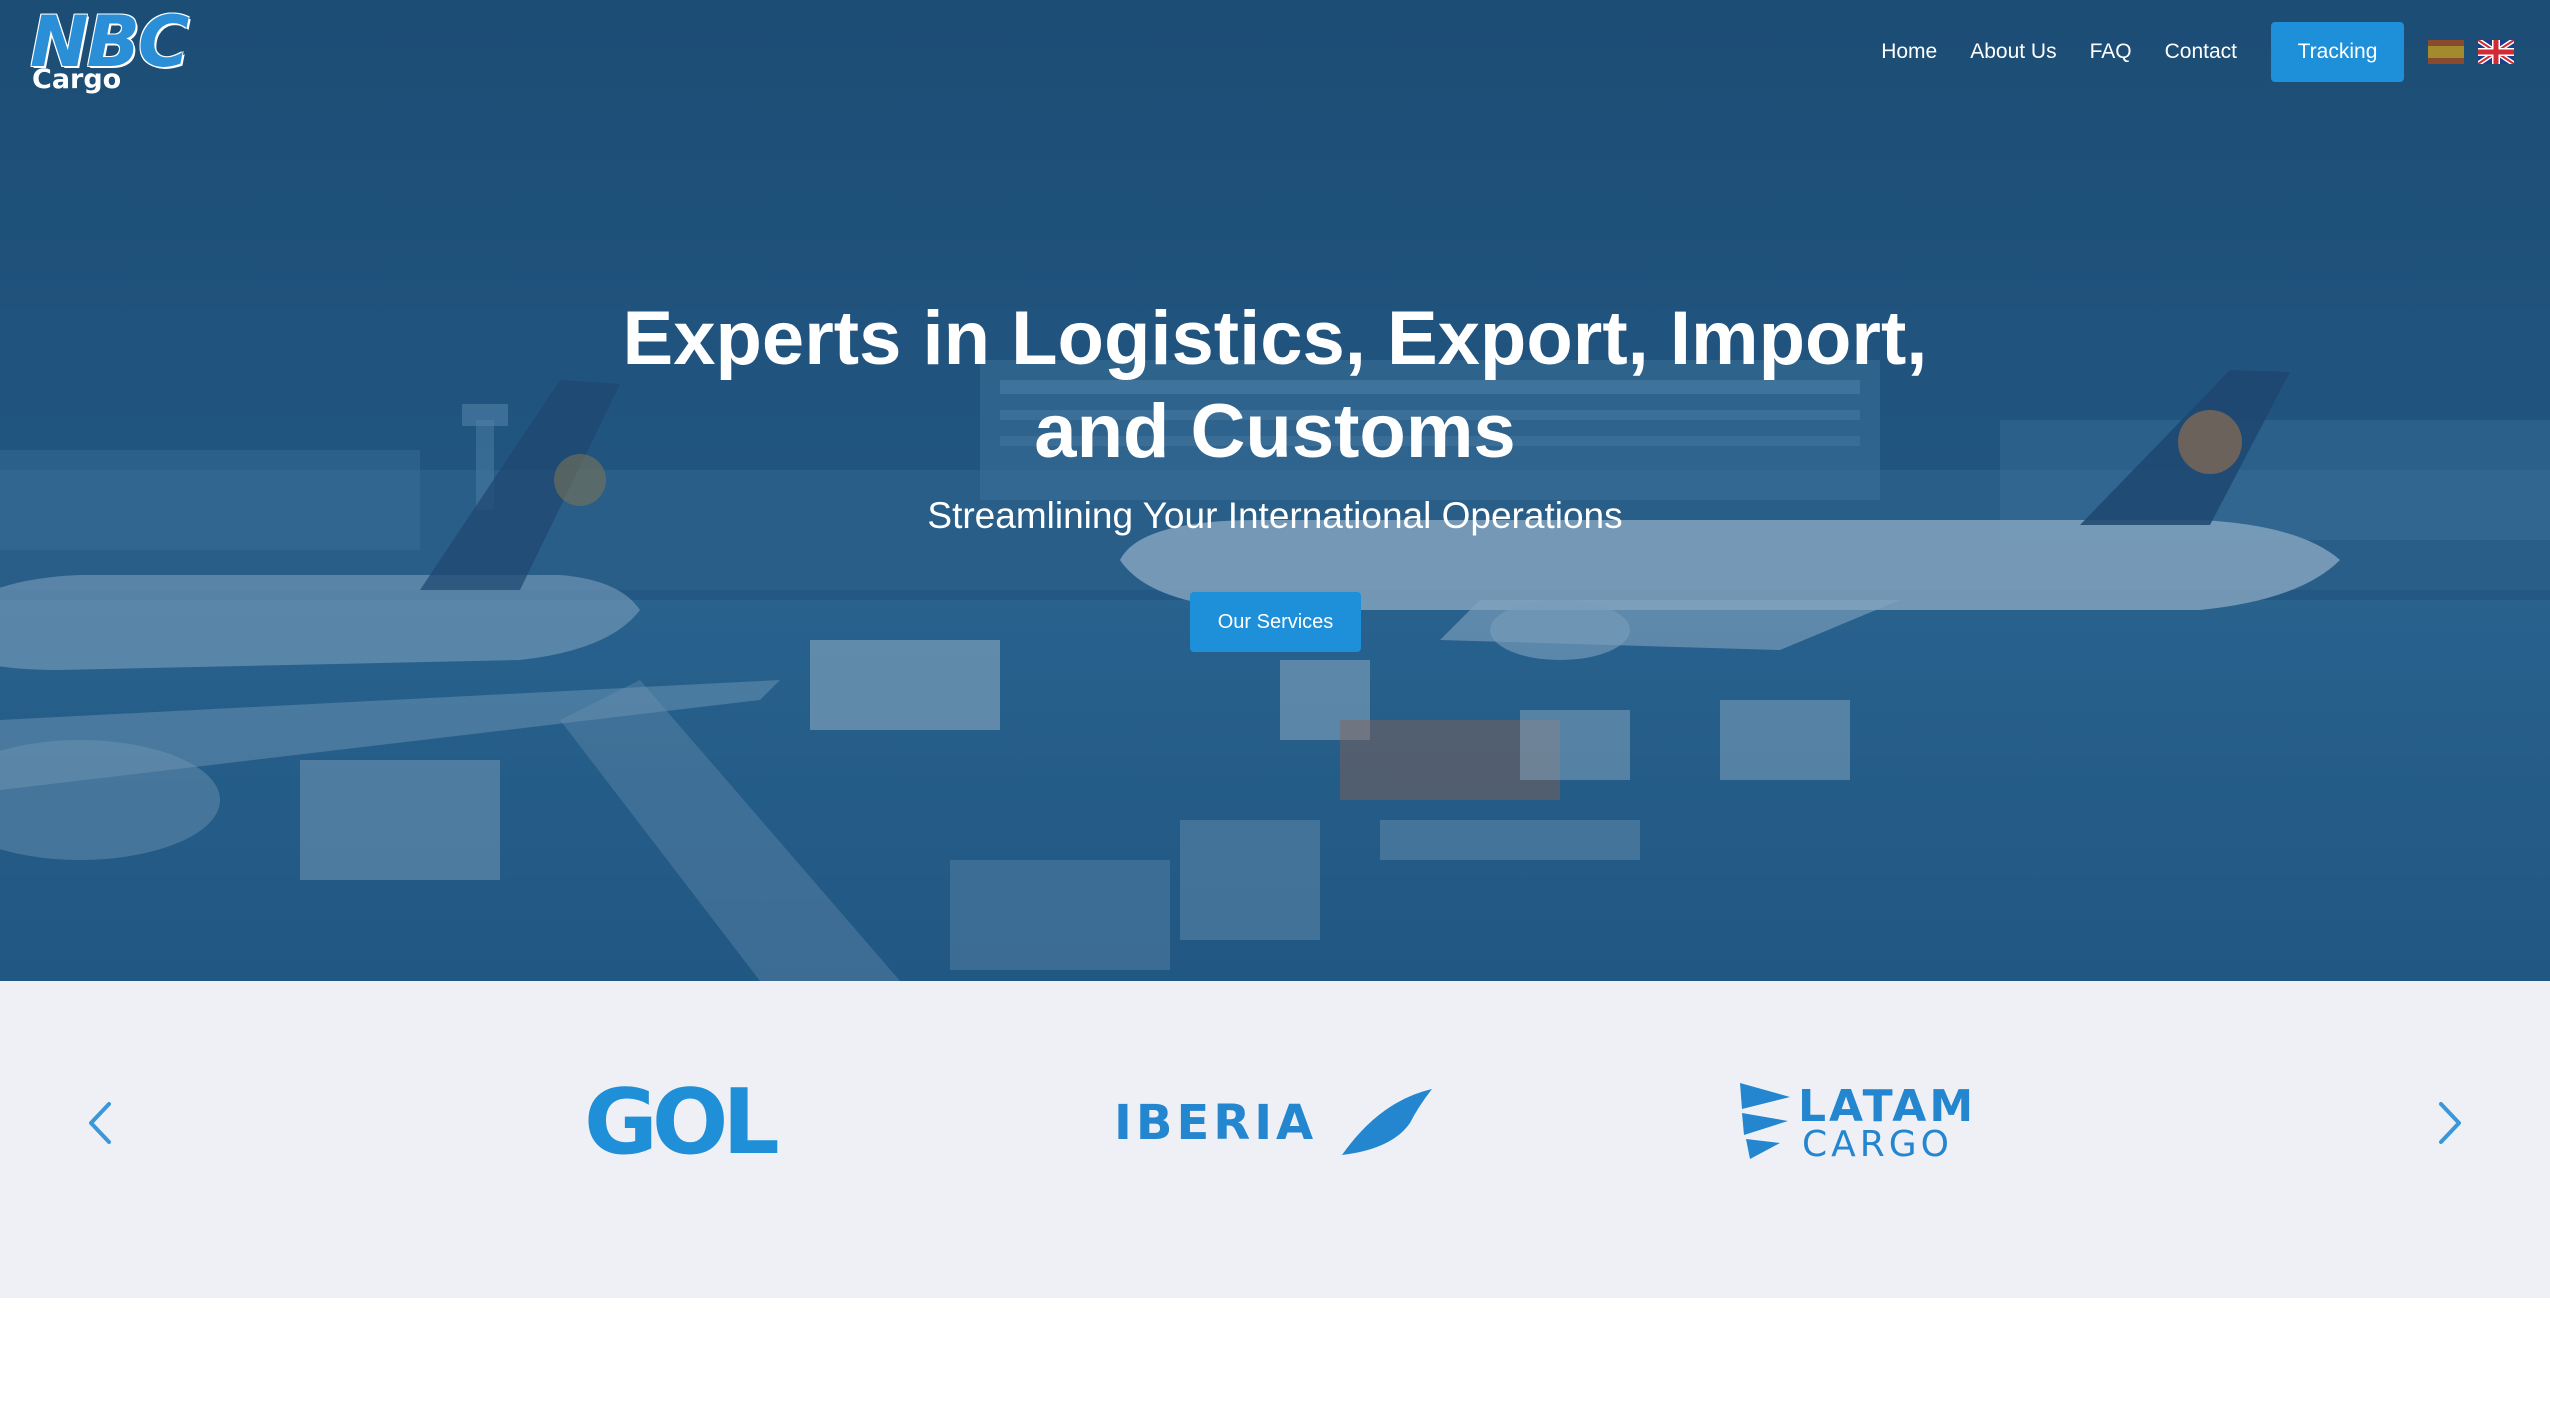  I want to click on latam-cargo-text: CARGO, so click(1878, 1144).